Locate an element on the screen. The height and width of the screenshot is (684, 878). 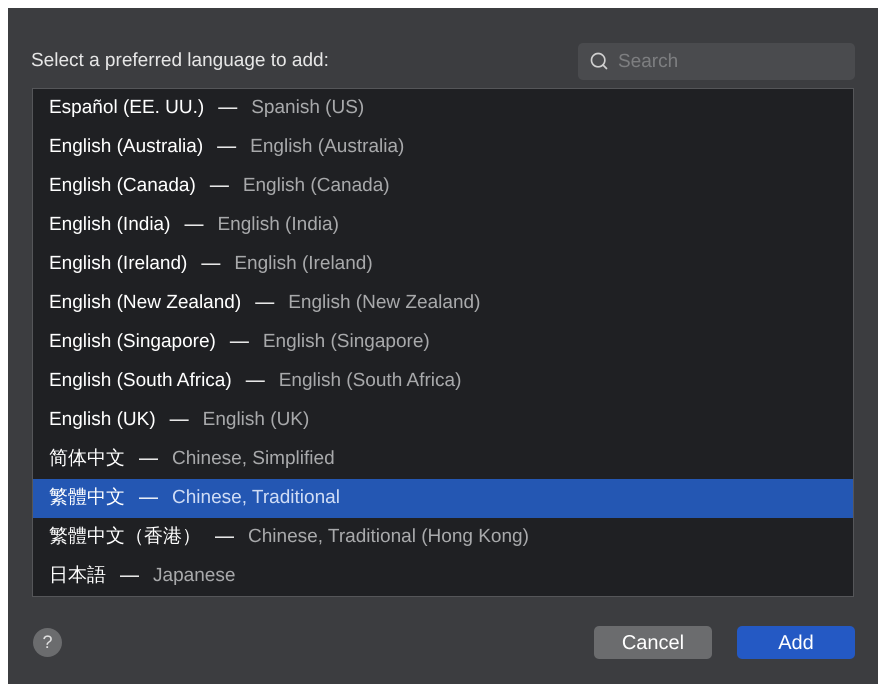
add-button: Add is located at coordinates (796, 642).